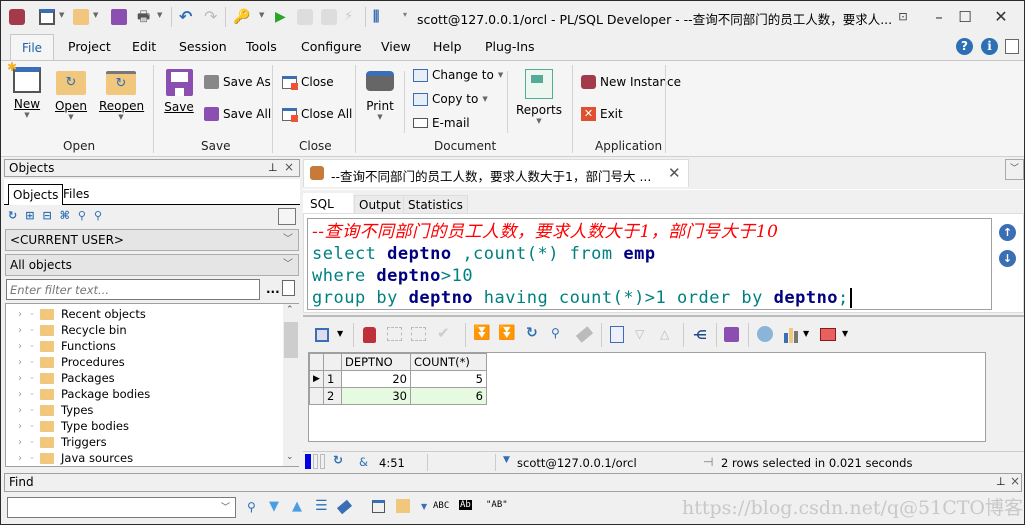  What do you see at coordinates (376, 379) in the screenshot?
I see `cell-deptno: 20` at bounding box center [376, 379].